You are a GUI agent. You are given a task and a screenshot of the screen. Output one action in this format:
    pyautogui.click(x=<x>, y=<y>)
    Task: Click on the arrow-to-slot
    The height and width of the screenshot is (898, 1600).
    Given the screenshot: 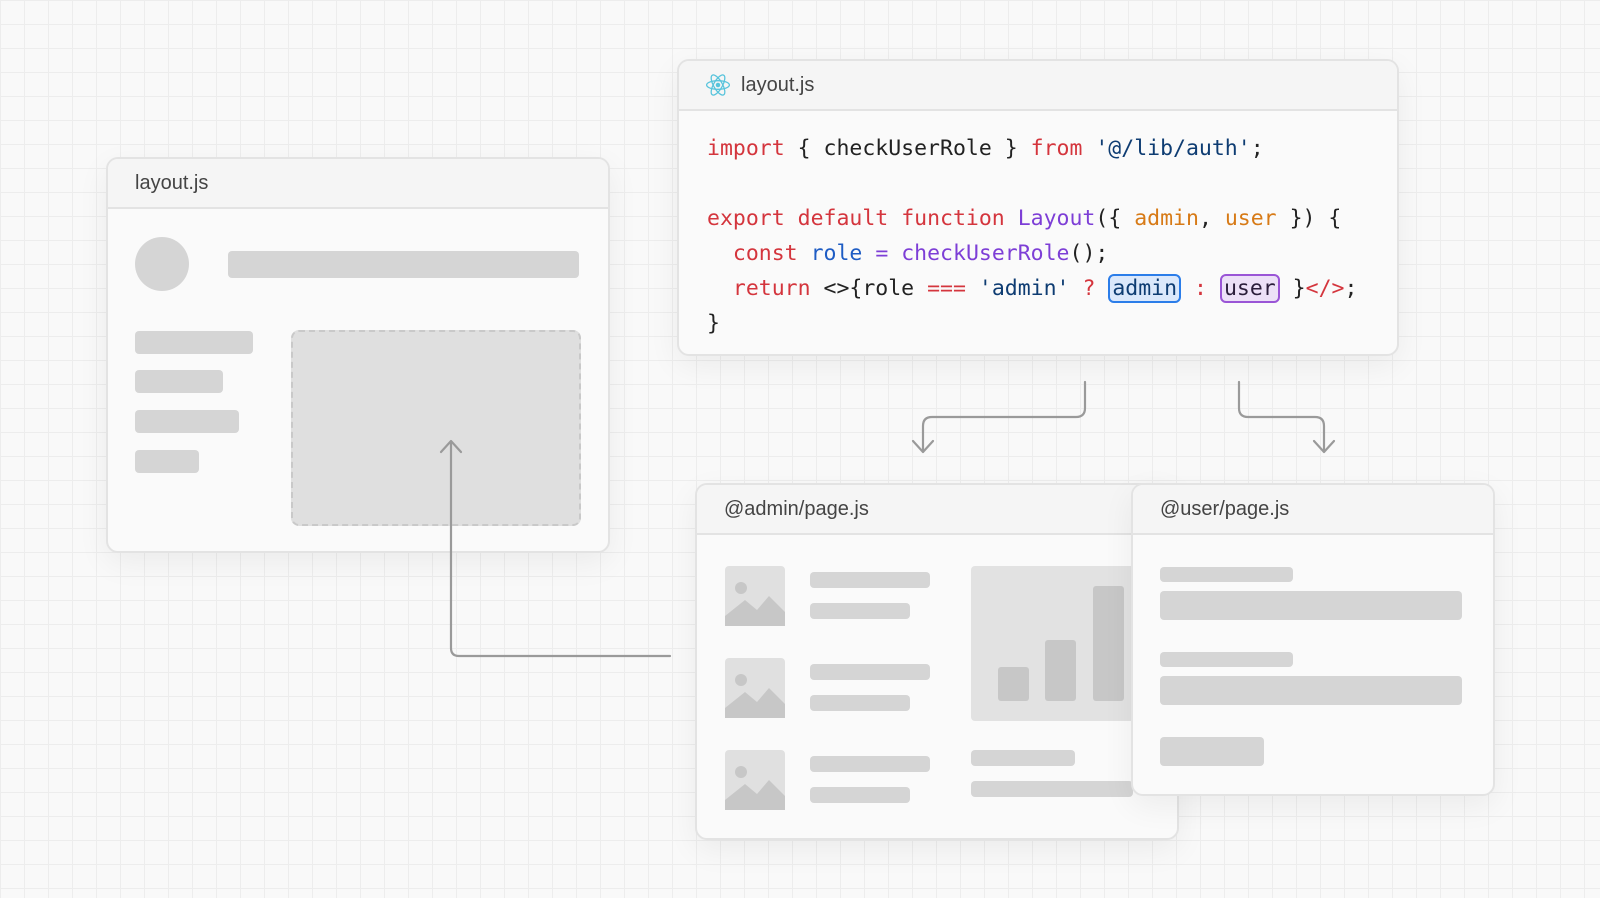 What is the action you would take?
    pyautogui.click(x=560, y=549)
    